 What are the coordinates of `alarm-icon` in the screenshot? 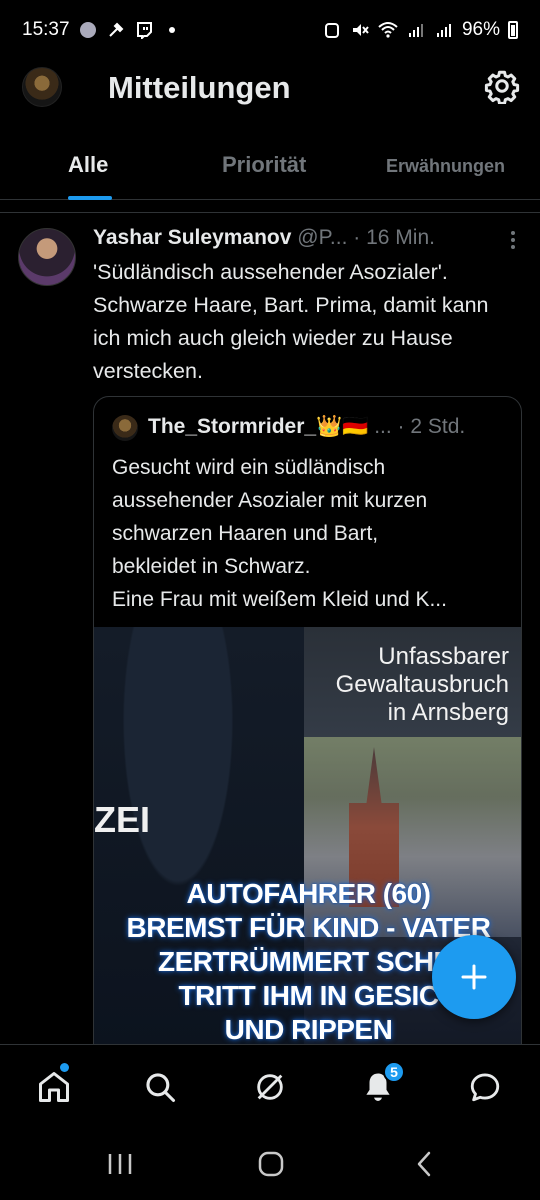 It's located at (332, 30).